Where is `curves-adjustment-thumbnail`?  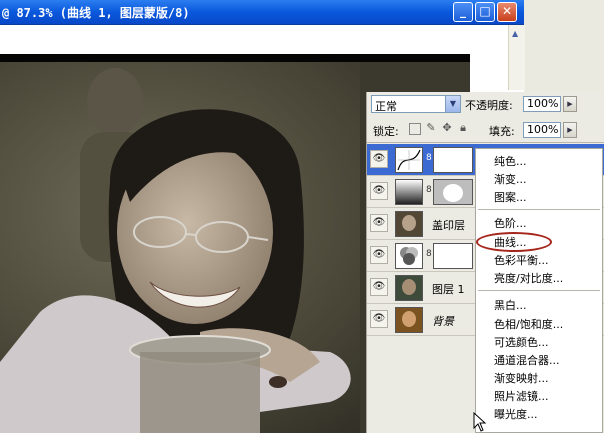
curves-adjustment-thumbnail is located at coordinates (409, 160).